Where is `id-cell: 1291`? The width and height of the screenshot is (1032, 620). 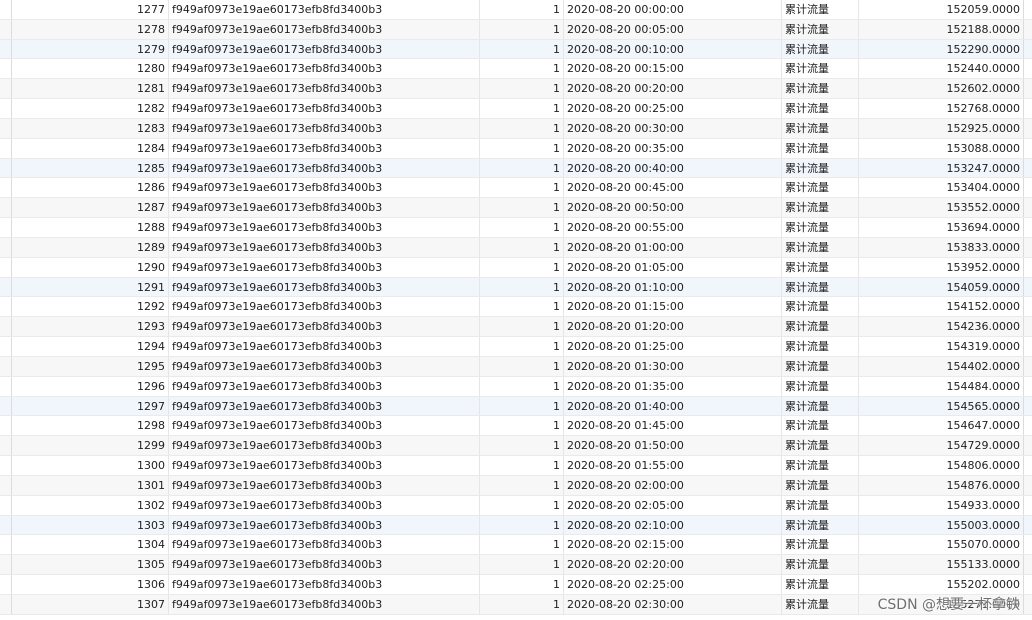
id-cell: 1291 is located at coordinates (90, 287).